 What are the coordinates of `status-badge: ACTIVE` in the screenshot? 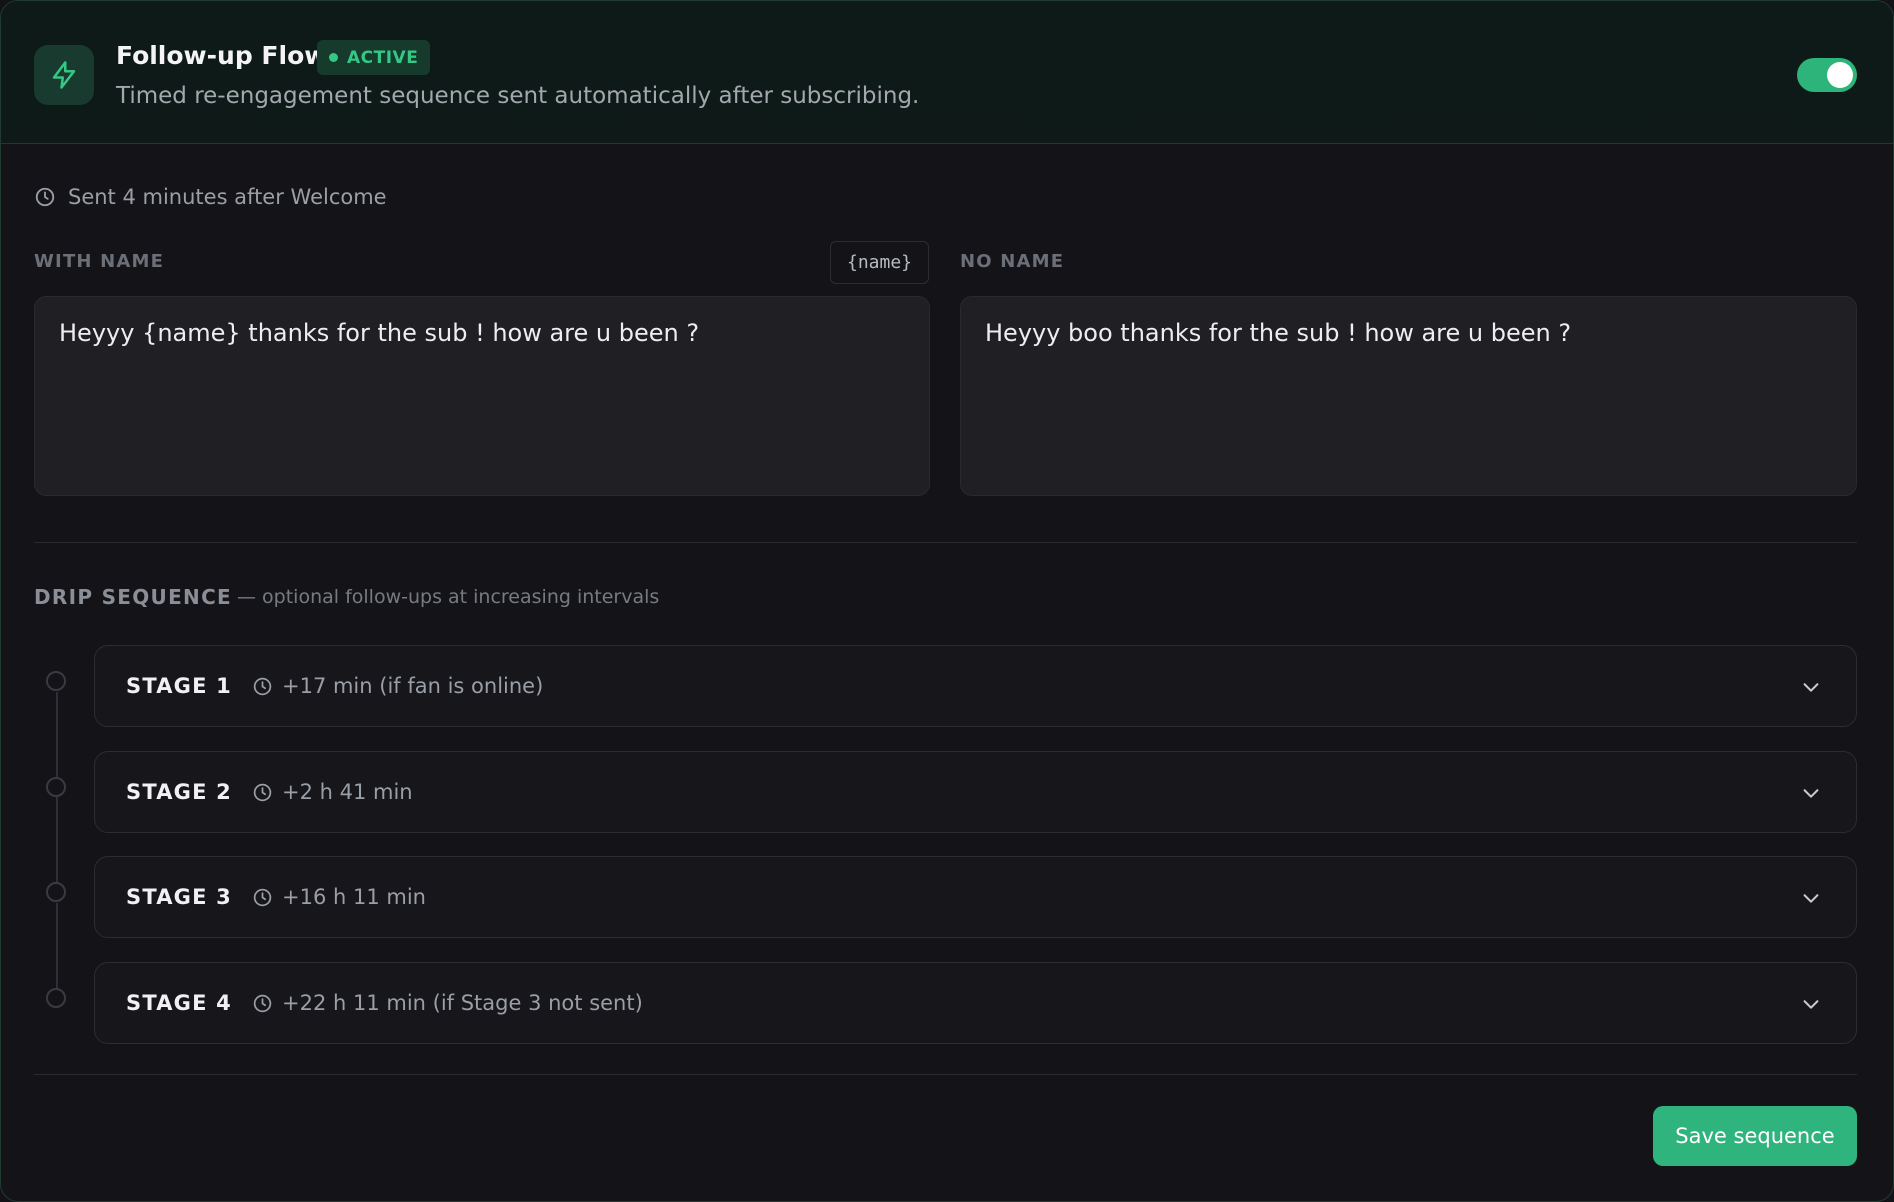 It's located at (374, 57).